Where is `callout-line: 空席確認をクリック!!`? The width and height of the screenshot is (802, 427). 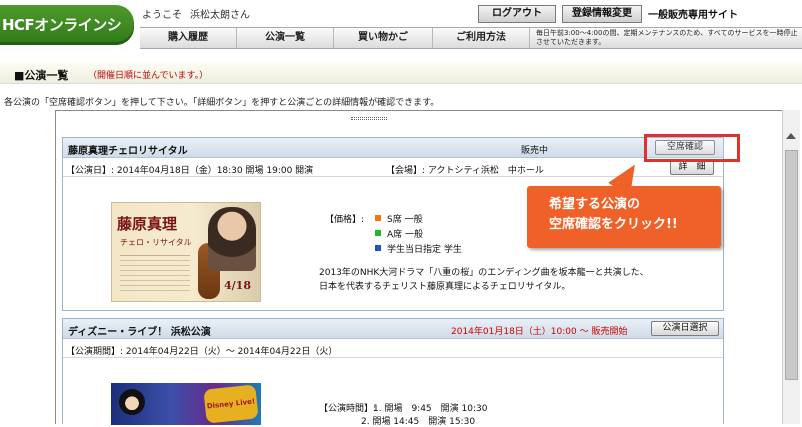 callout-line: 空席確認をクリック!! is located at coordinates (613, 224).